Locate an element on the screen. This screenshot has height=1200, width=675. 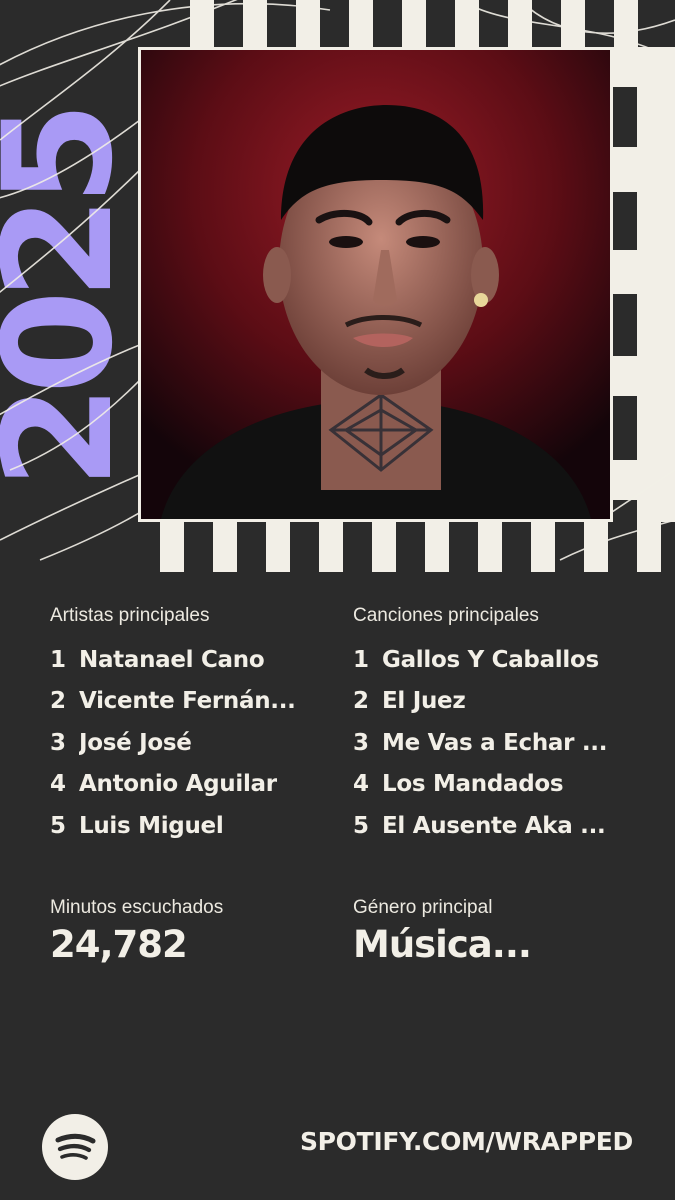
top-artists-label: Artistas principales is located at coordinates (130, 615).